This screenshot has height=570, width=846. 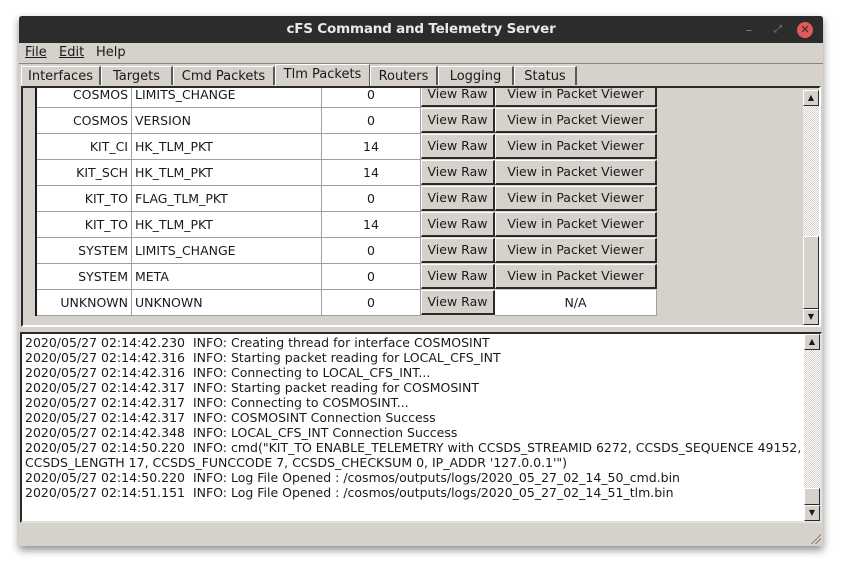 What do you see at coordinates (84, 173) in the screenshot?
I see `target-cell: KIT_SCH` at bounding box center [84, 173].